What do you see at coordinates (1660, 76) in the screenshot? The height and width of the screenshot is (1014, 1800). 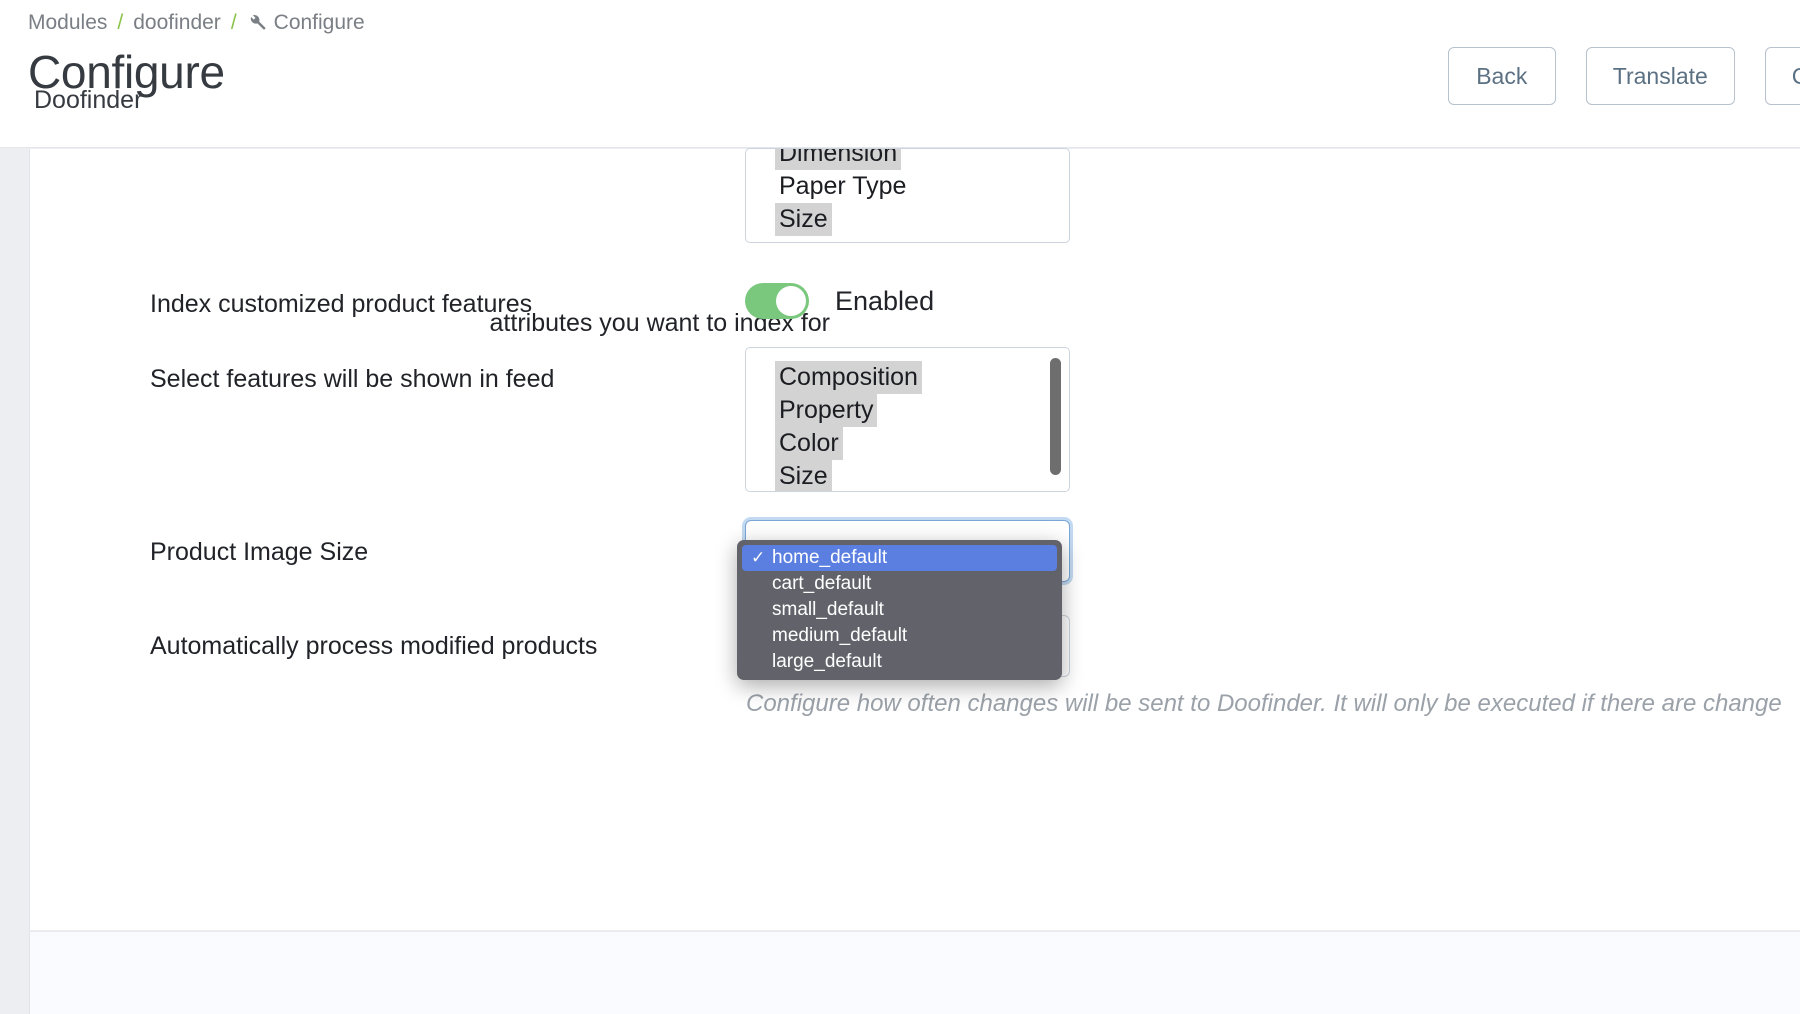 I see `translate-button: Translate` at bounding box center [1660, 76].